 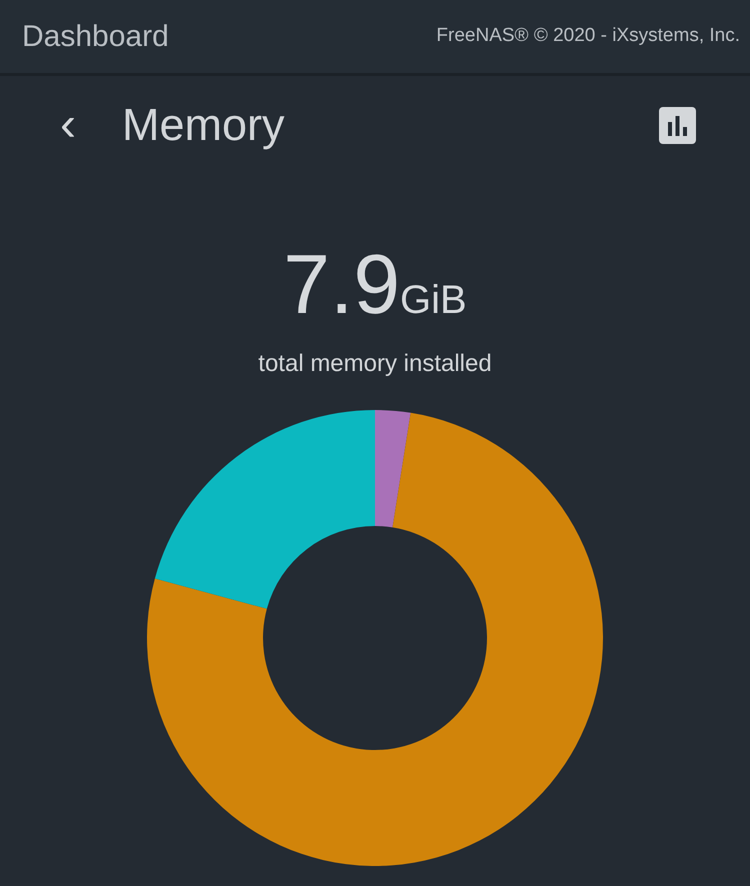 I want to click on card-title: Memory, so click(x=204, y=125).